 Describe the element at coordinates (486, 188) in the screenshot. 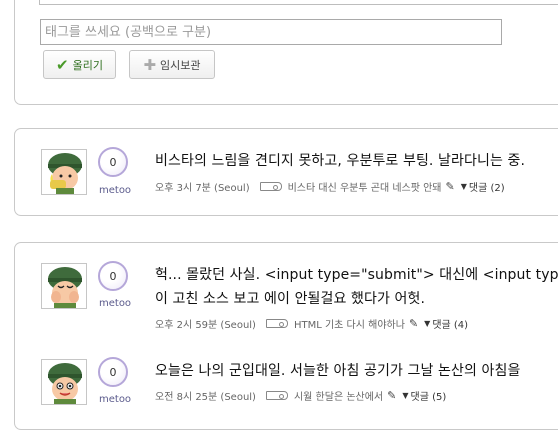

I see `comments-count: 댓글 (2)` at that location.